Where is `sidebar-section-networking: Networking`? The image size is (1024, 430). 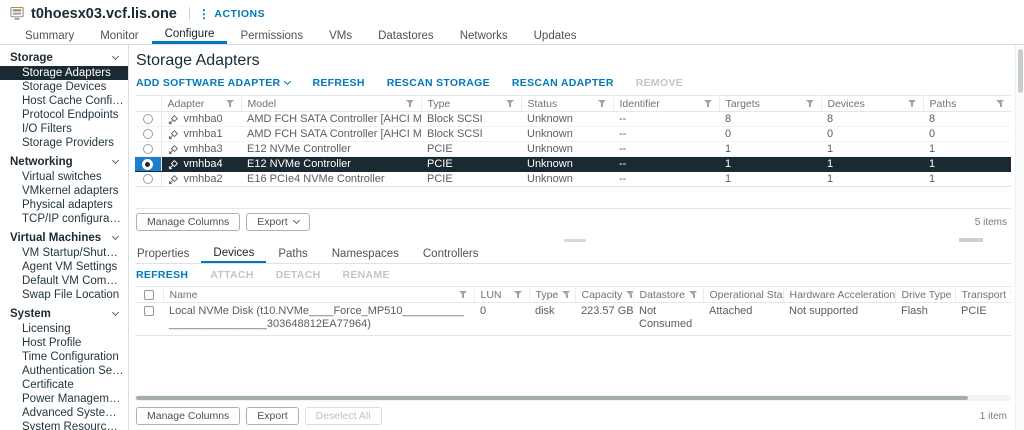
sidebar-section-networking: Networking is located at coordinates (64, 162).